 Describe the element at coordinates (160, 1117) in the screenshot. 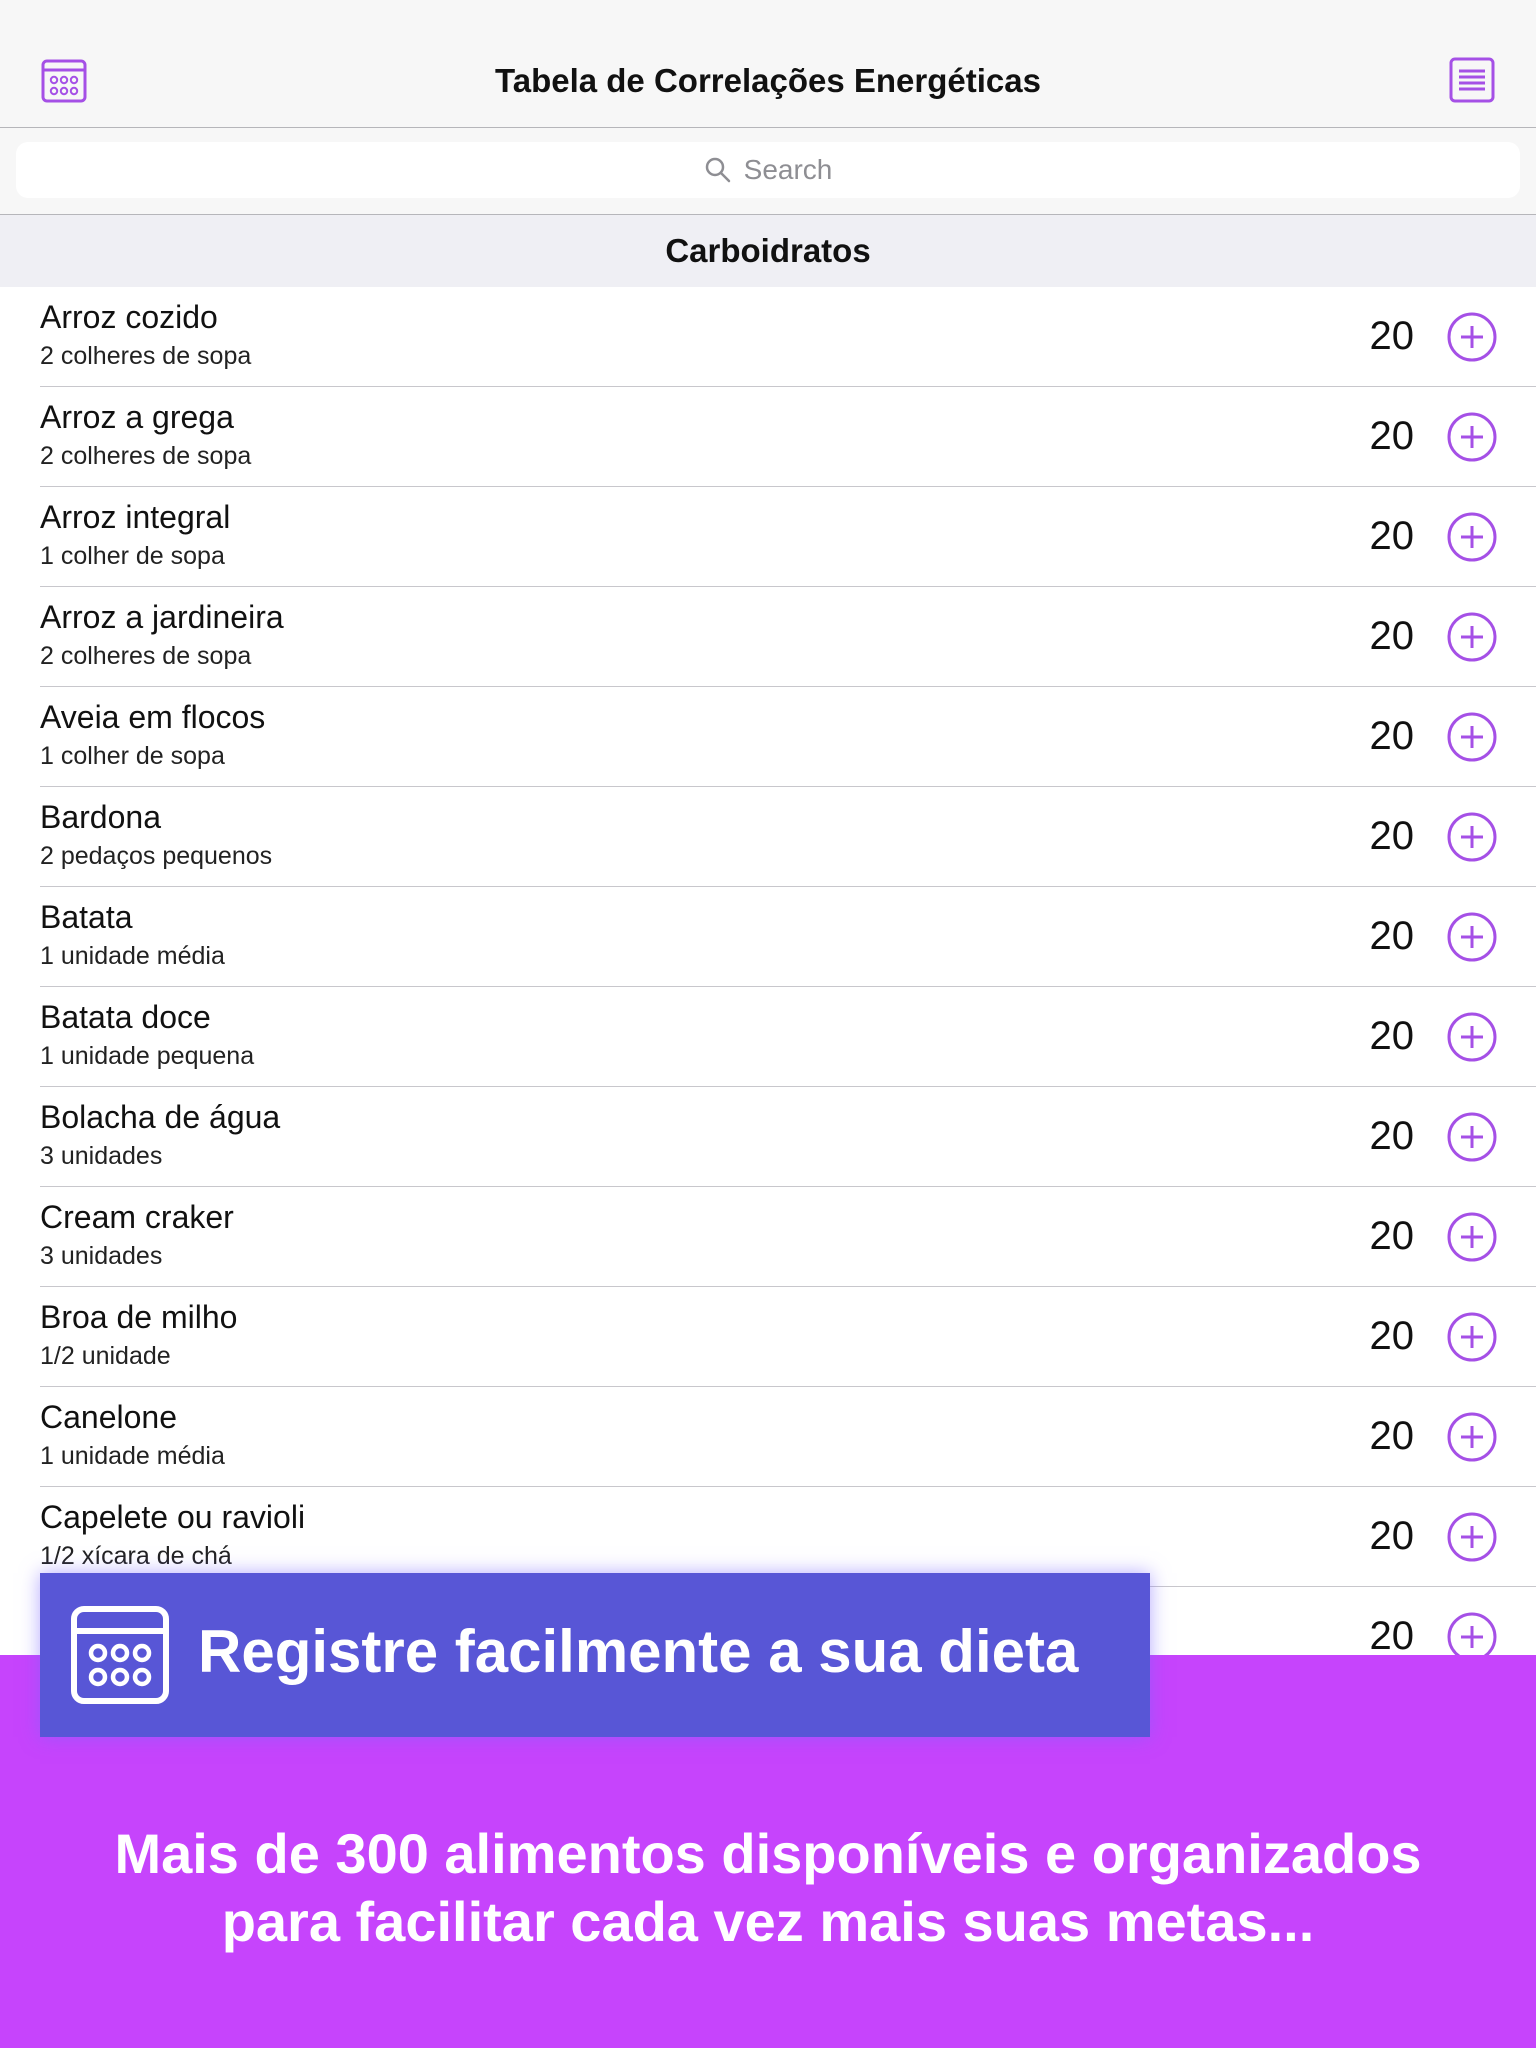

I see `food-name: Bolacha de água` at that location.